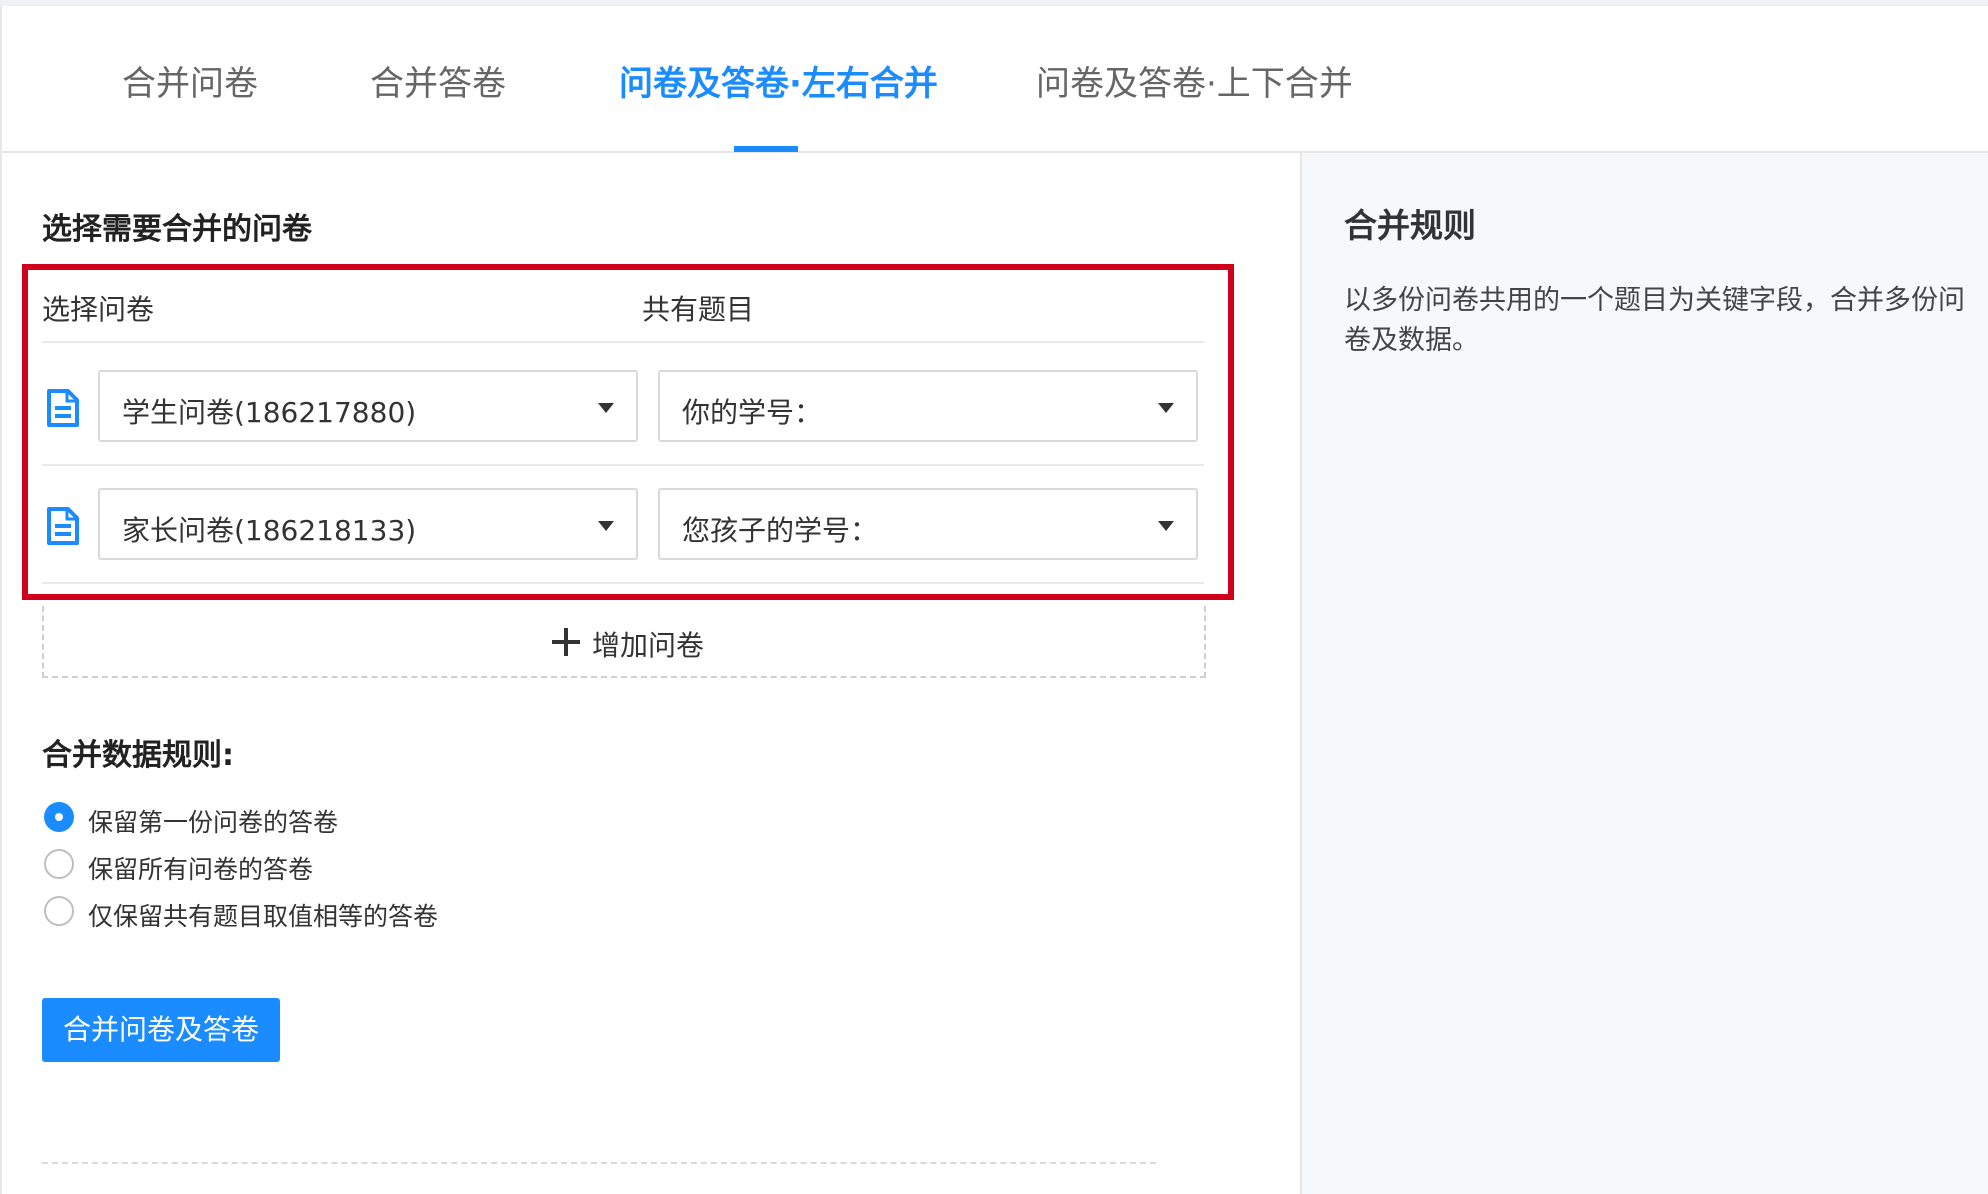  Describe the element at coordinates (213, 822) in the screenshot. I see `radio-label: 保留第一份问卷的答卷` at that location.